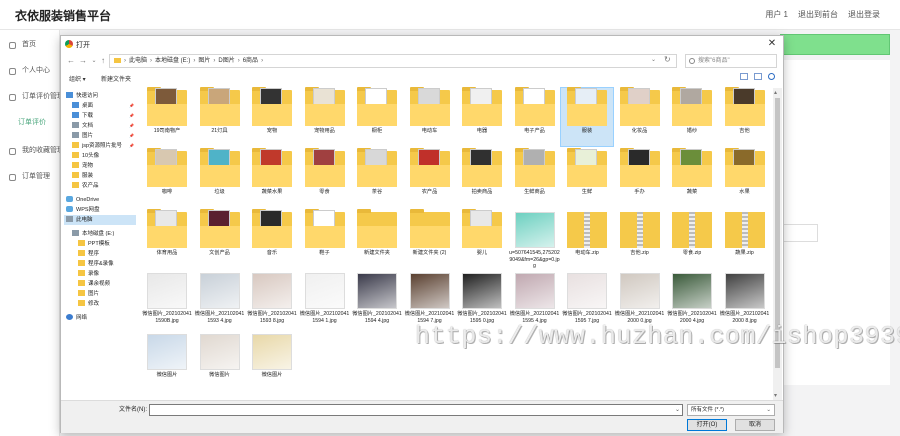  Describe the element at coordinates (71, 61) in the screenshot. I see `back-arrow-icon: ←` at that location.